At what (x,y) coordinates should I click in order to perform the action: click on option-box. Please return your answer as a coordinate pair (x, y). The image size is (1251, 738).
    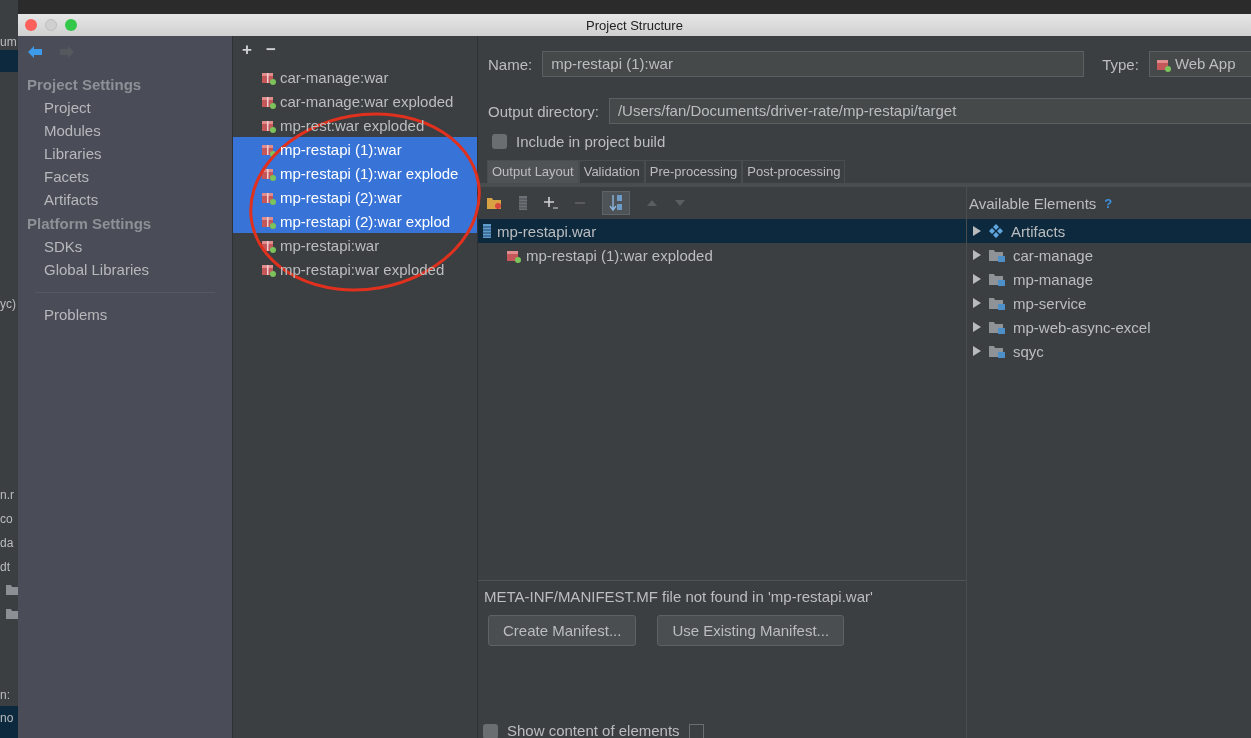
    Looking at the image, I should click on (696, 731).